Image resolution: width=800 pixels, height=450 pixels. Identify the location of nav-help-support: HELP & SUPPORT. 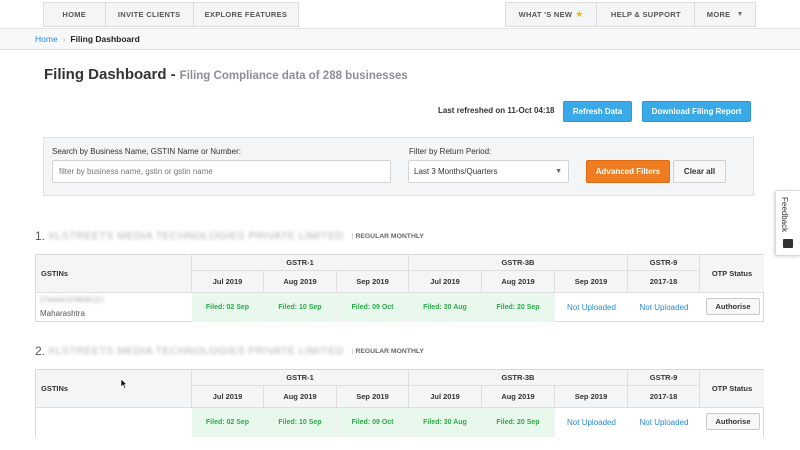
(646, 14).